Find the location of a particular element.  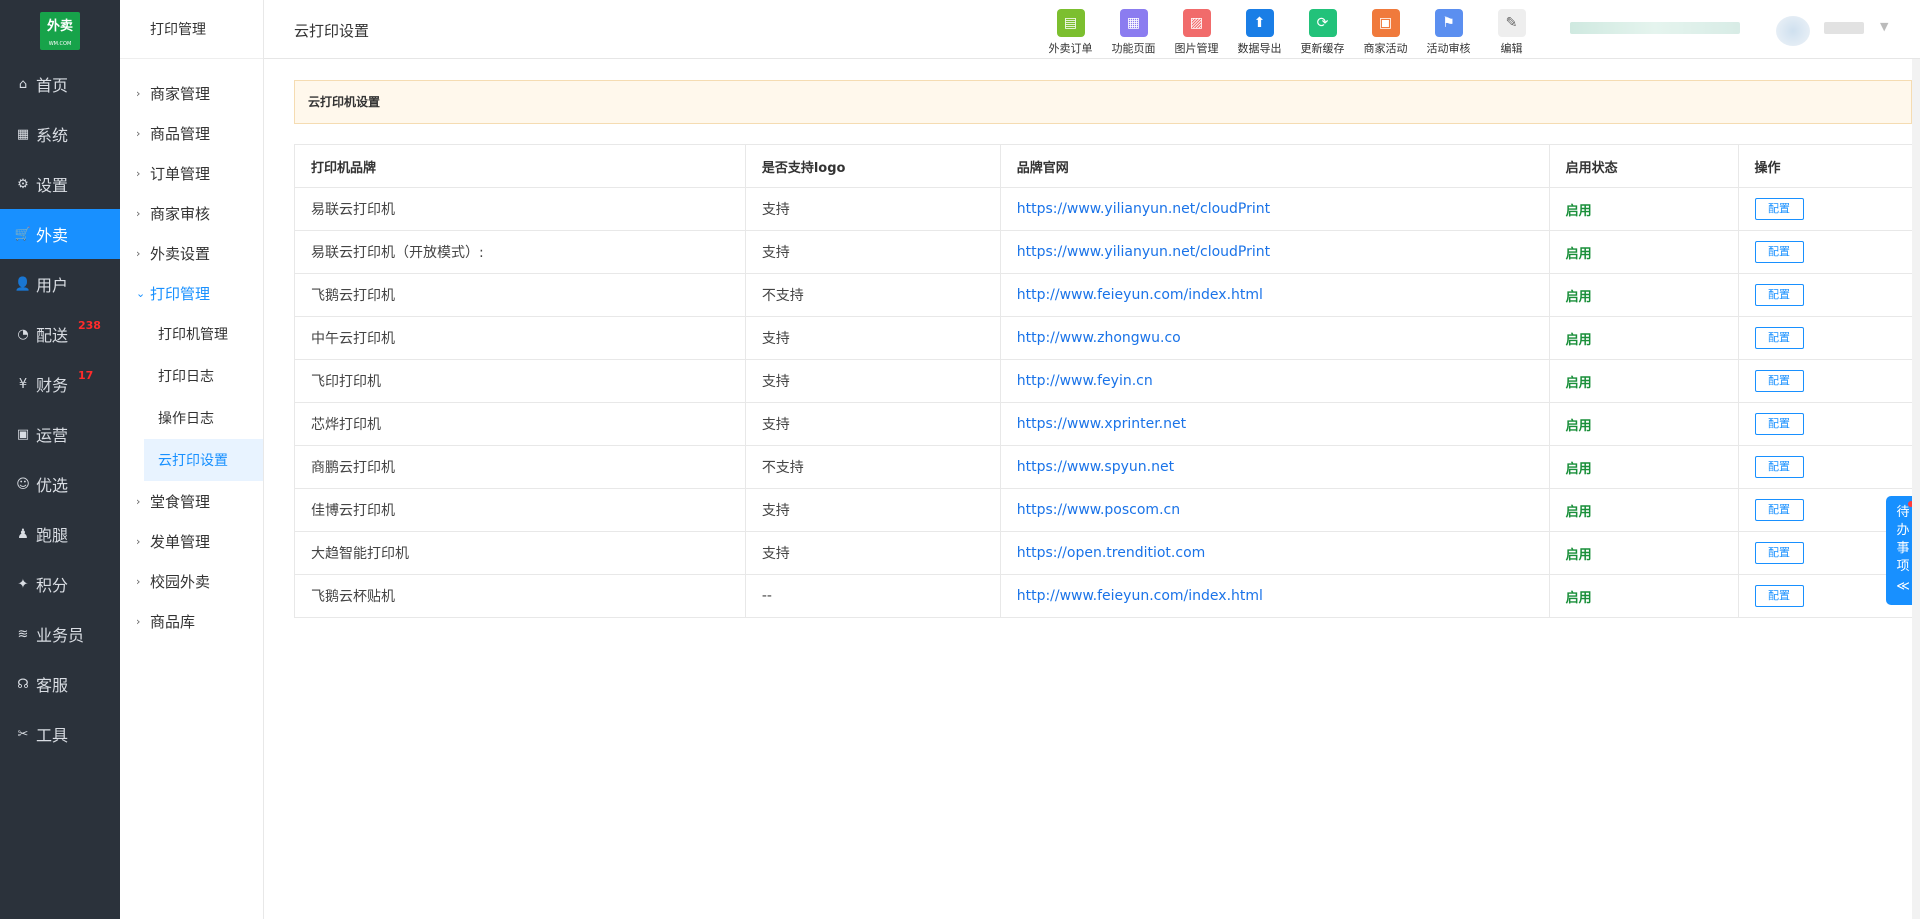

cell-website: https://www.poscom.cn is located at coordinates (1274, 510).